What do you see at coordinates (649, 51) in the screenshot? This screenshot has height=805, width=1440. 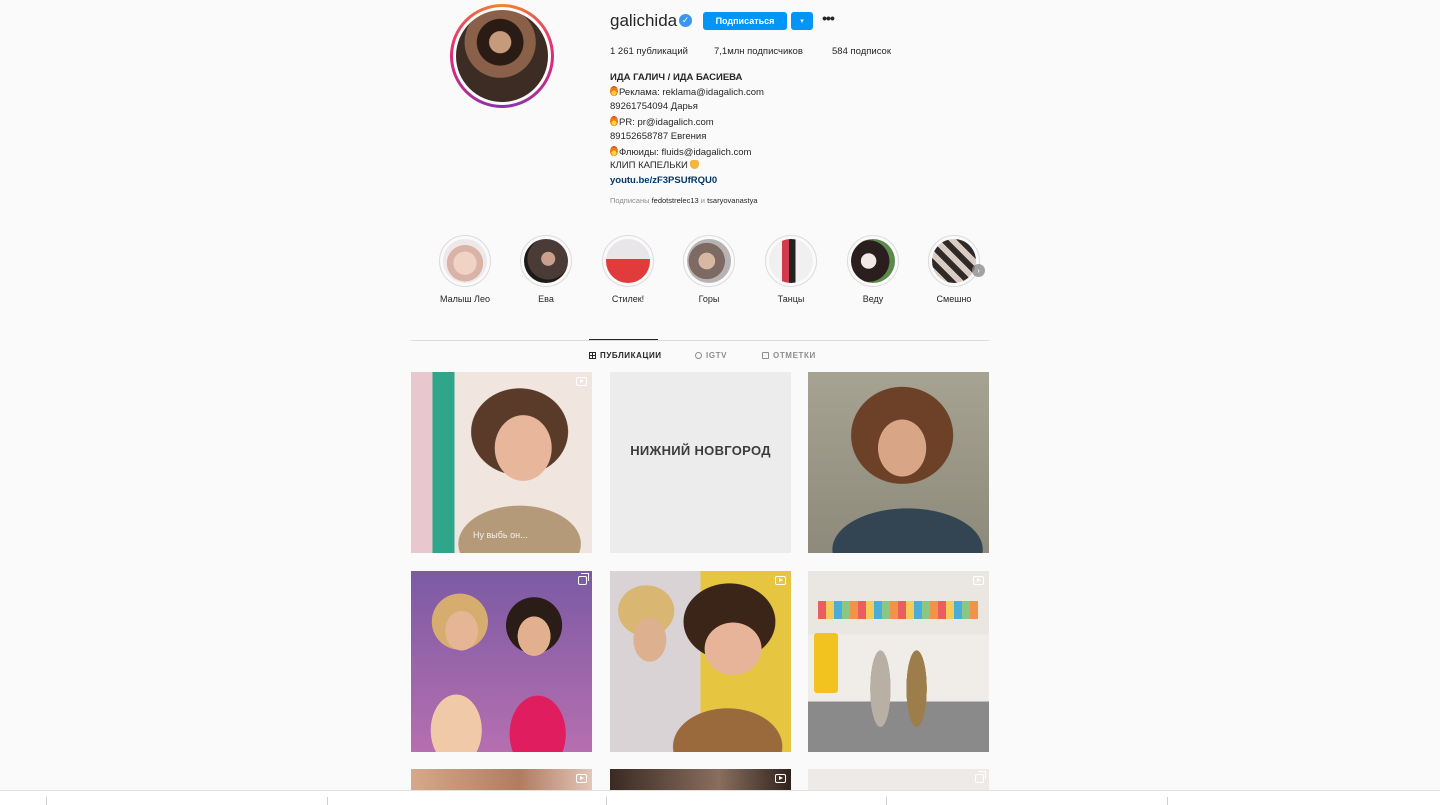 I see `posts-count: 1 261 публикаций` at bounding box center [649, 51].